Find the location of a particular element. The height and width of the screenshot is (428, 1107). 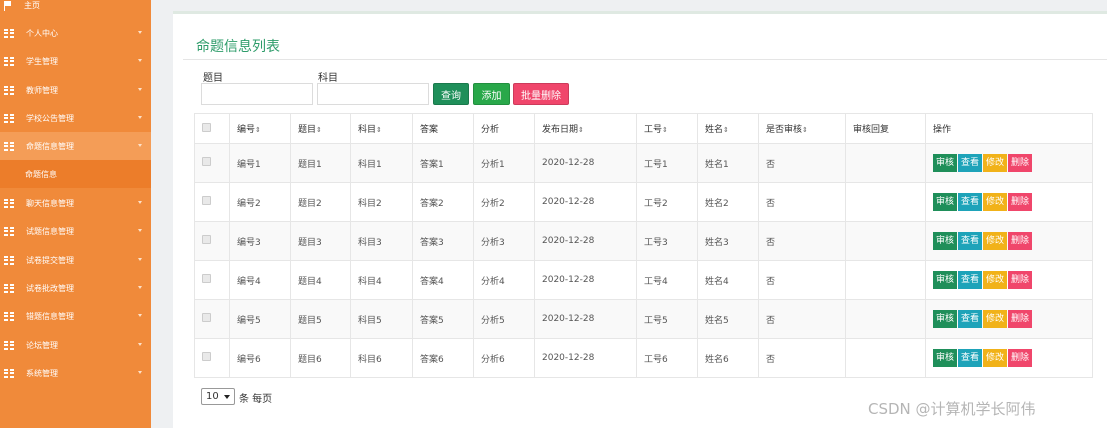

sidebar-subitem-proposition-info: 命题信息 is located at coordinates (75, 174).